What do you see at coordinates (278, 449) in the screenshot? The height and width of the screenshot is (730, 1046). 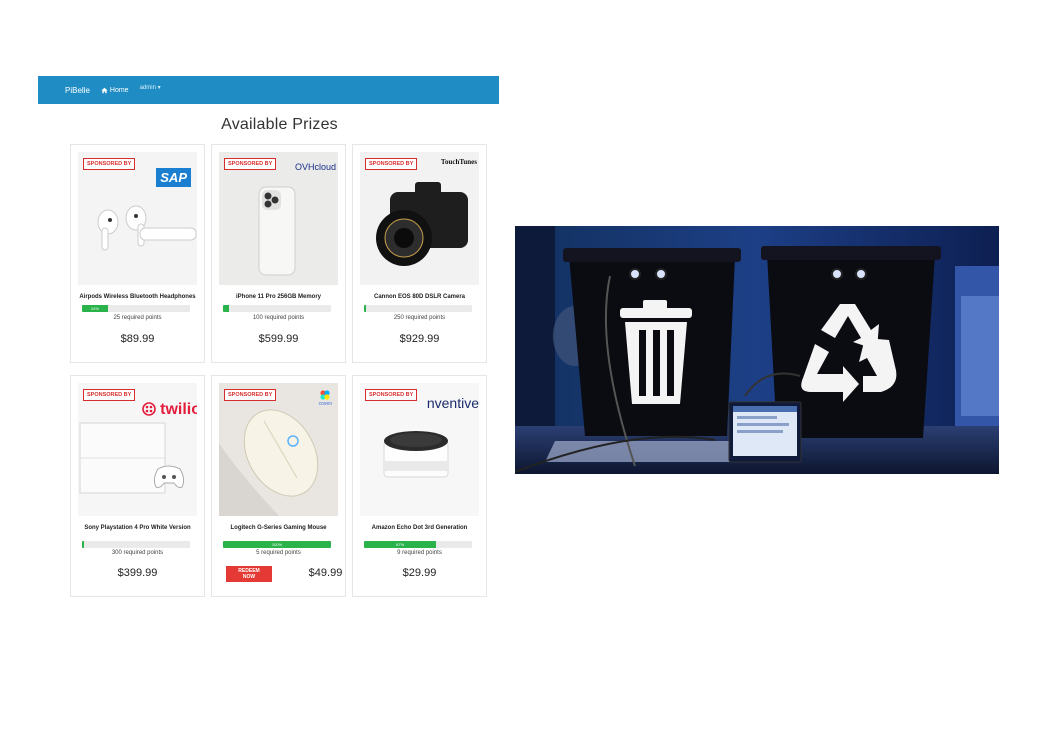 I see `prize-image-mouse: SPONSORED BY coveo` at bounding box center [278, 449].